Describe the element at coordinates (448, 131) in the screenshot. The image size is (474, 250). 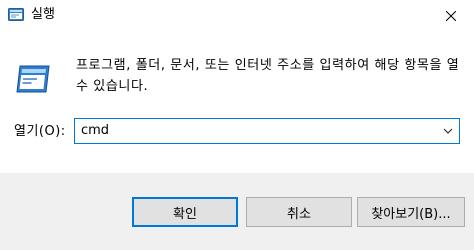
I see `chevron-down-icon` at that location.